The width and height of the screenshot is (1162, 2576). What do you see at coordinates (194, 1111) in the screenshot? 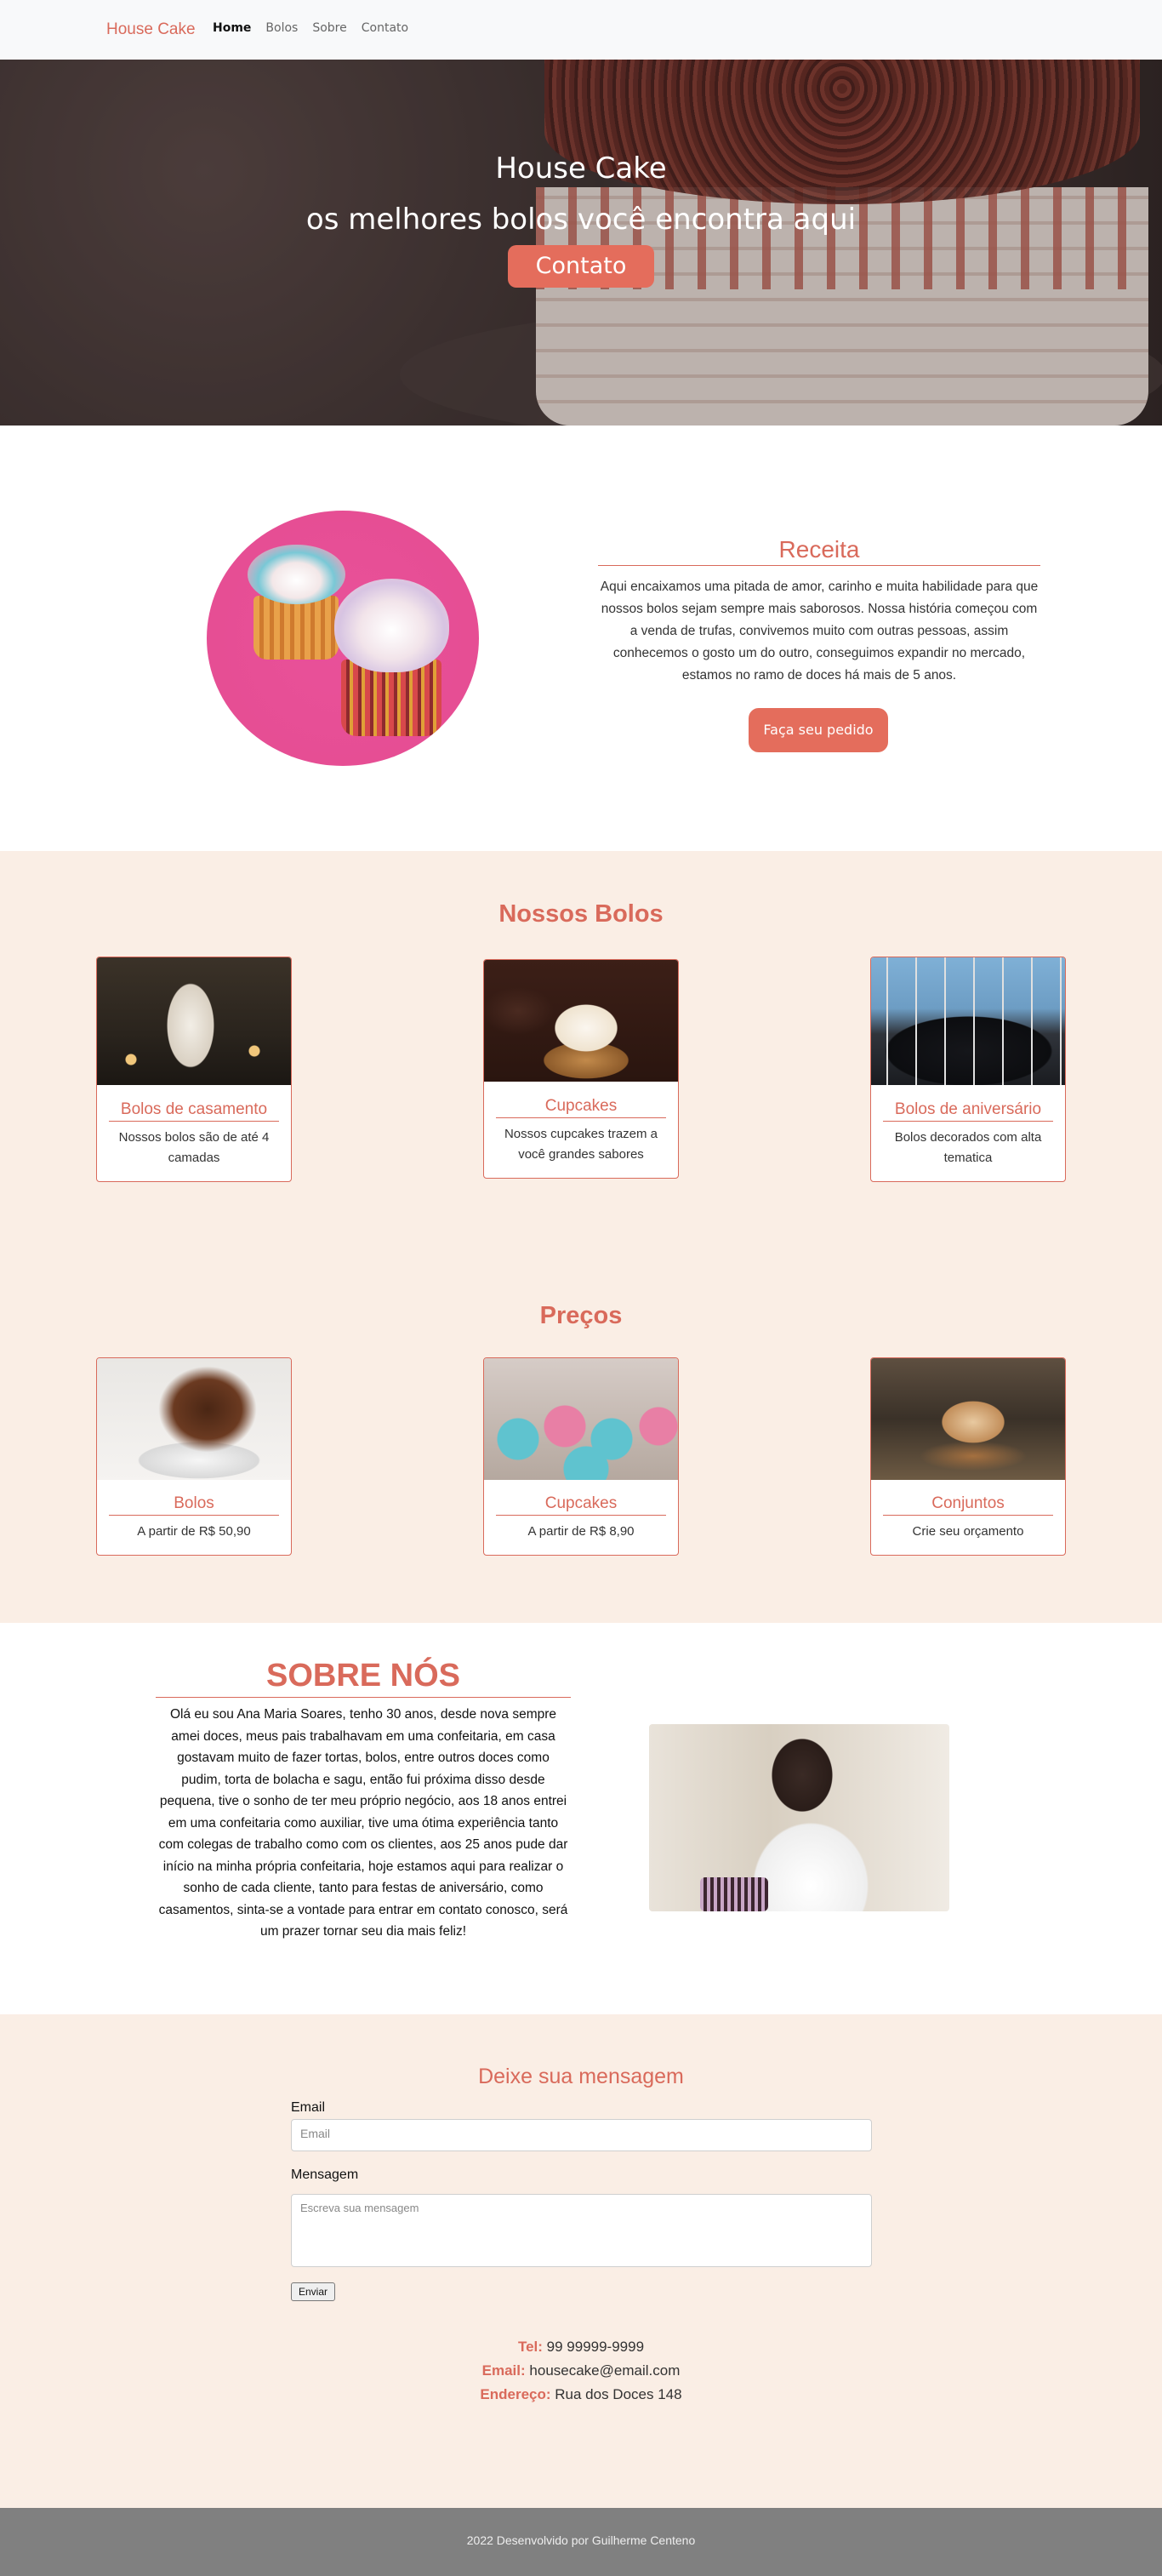
I see `card-title: Bolos de casamento` at bounding box center [194, 1111].